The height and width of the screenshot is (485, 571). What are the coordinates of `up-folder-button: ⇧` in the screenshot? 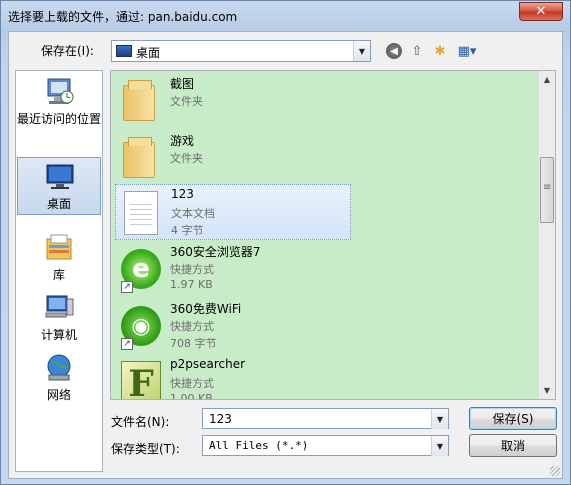 It's located at (417, 51).